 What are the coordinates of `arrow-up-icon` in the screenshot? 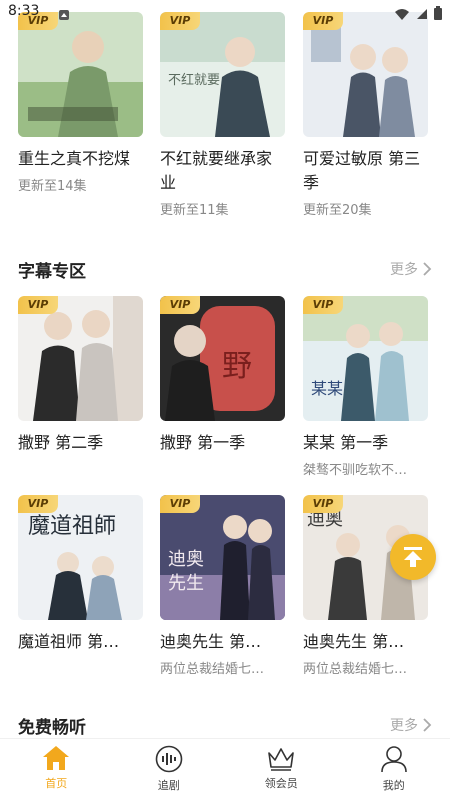 It's located at (413, 557).